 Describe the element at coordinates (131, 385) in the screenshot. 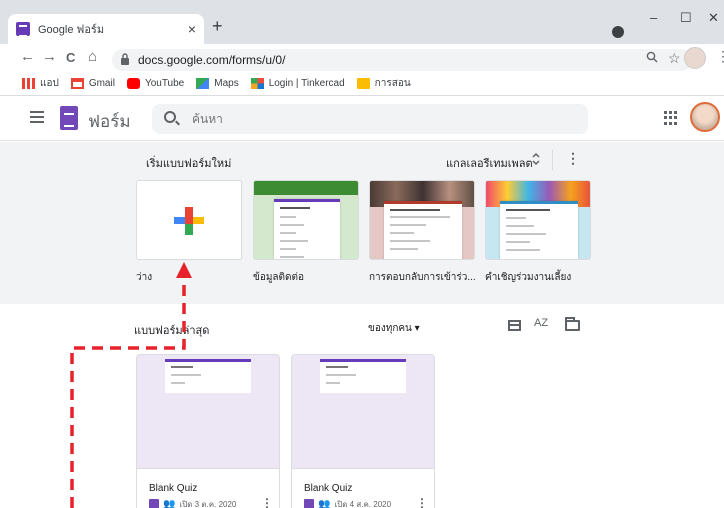

I see `annotation-arrow` at that location.